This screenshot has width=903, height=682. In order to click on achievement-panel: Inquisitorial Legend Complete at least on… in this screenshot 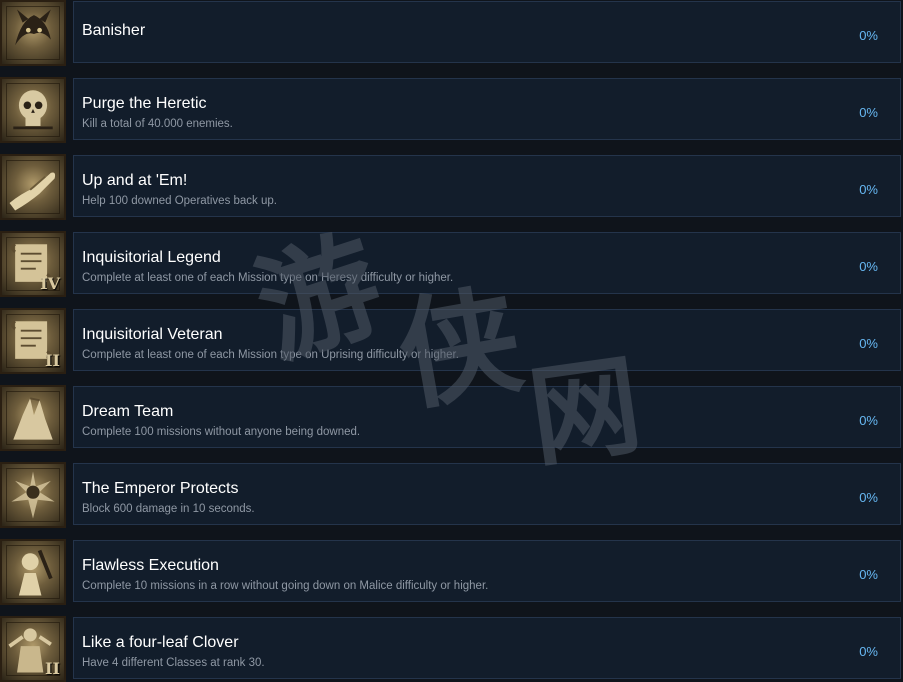, I will do `click(487, 263)`.